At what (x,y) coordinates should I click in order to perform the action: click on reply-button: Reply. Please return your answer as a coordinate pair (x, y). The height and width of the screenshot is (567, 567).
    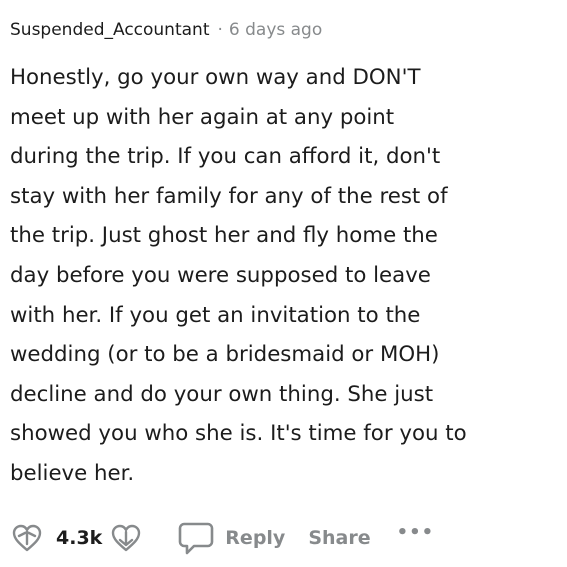
    Looking at the image, I should click on (231, 538).